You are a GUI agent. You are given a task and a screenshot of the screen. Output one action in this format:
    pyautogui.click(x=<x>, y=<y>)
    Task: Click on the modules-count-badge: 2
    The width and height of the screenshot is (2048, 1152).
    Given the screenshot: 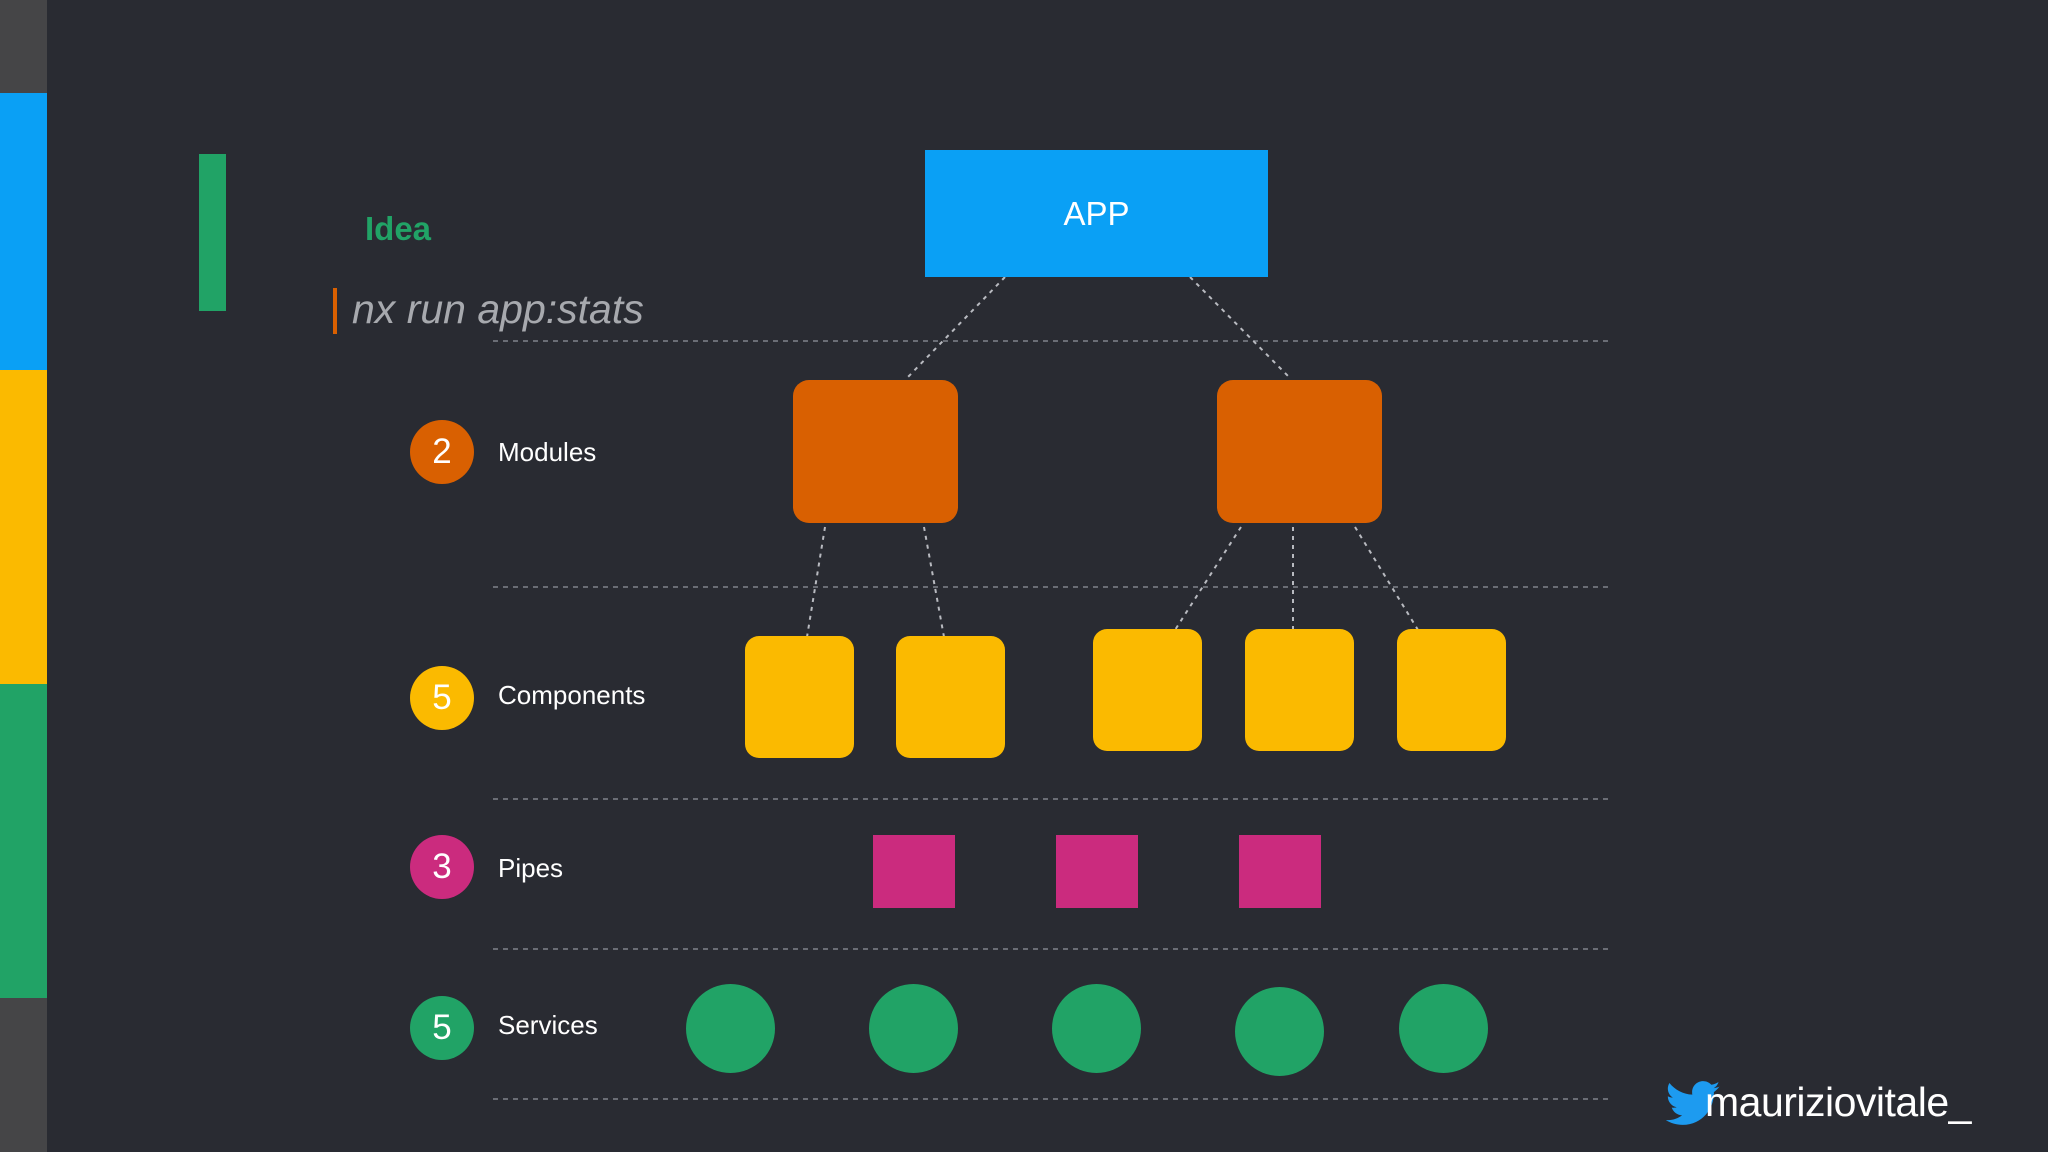 What is the action you would take?
    pyautogui.click(x=442, y=452)
    